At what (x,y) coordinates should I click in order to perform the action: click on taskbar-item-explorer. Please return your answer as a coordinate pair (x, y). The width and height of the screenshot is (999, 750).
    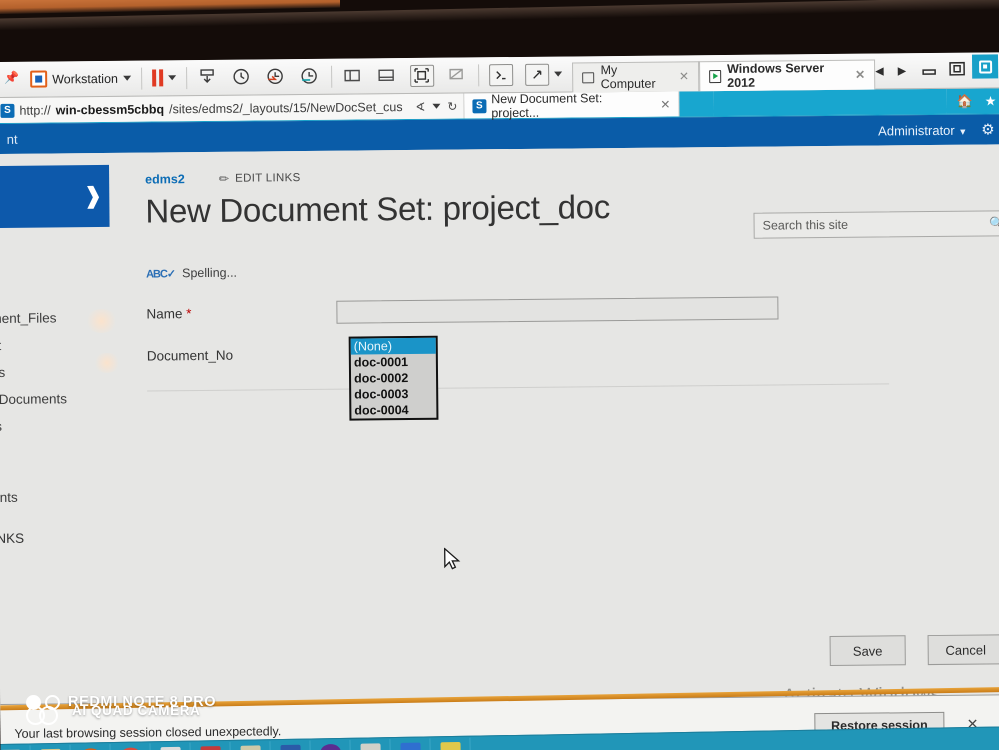
    Looking at the image, I should click on (15, 747).